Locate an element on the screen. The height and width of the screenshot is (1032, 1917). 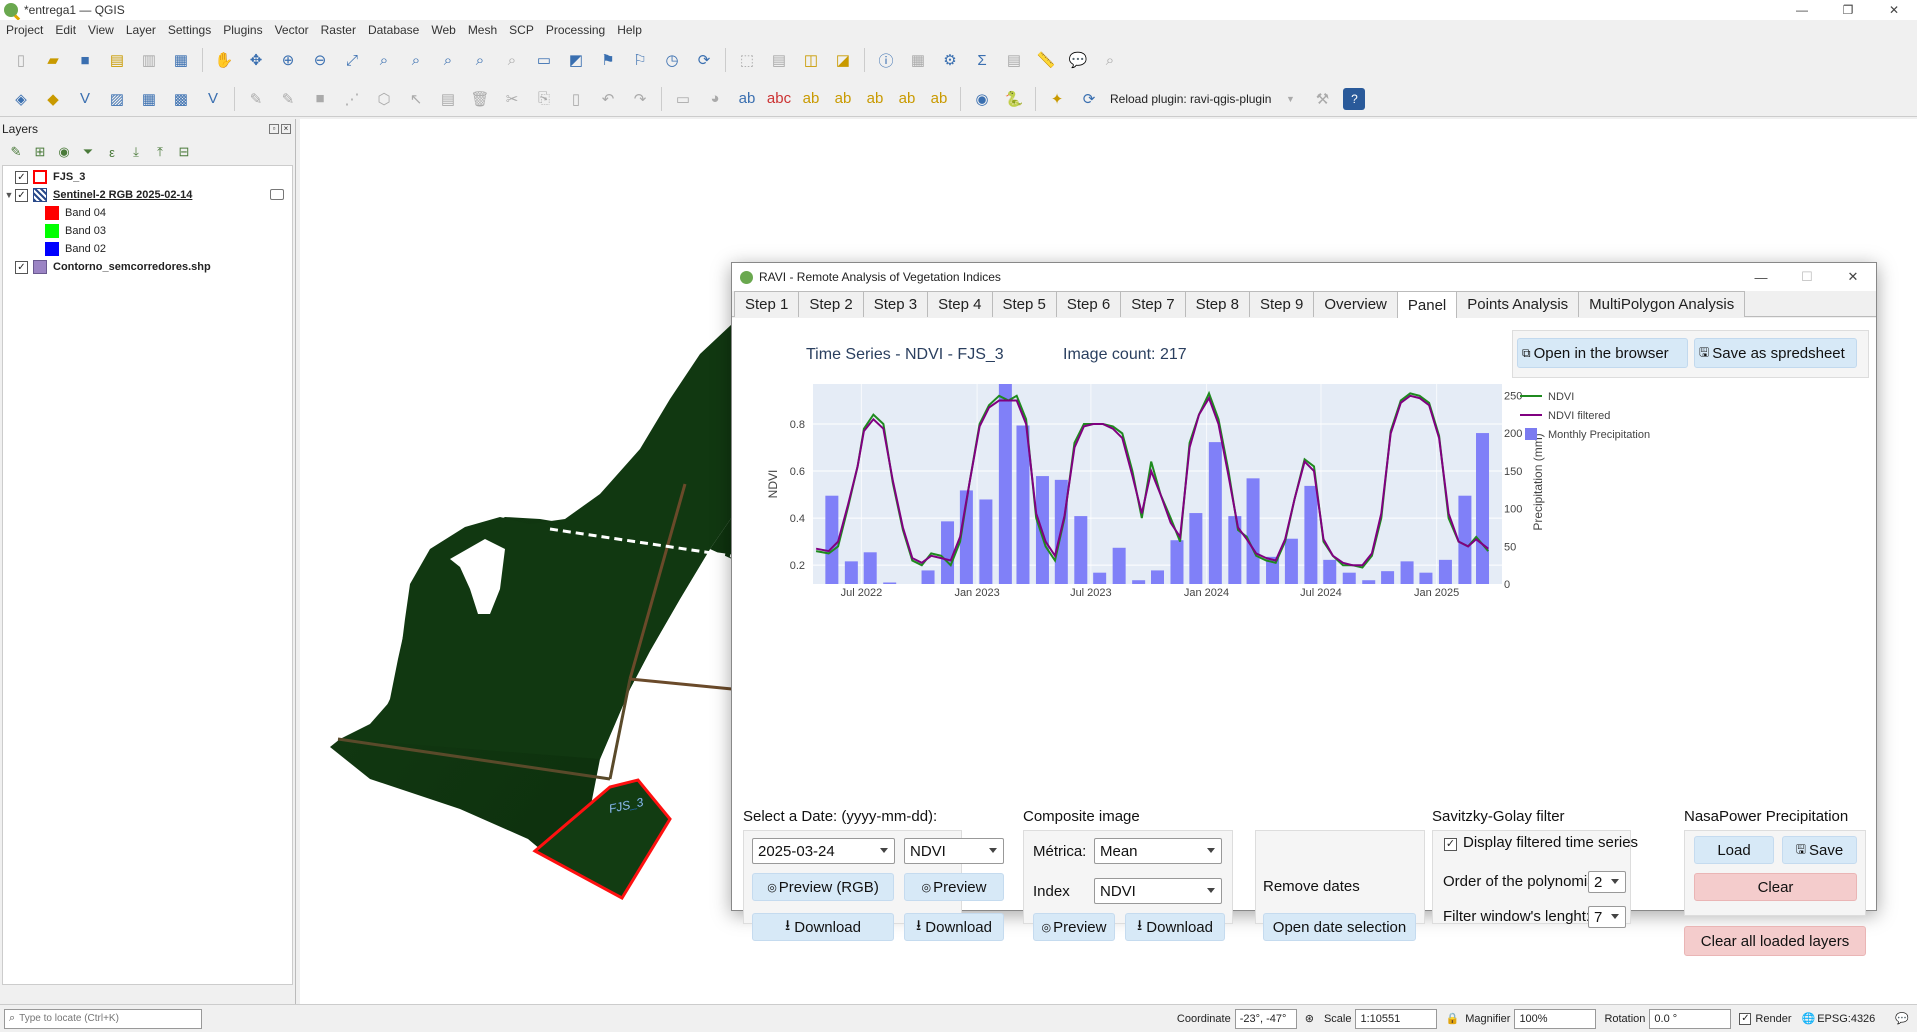
field-calculator-icon: ▤ is located at coordinates (1014, 60).